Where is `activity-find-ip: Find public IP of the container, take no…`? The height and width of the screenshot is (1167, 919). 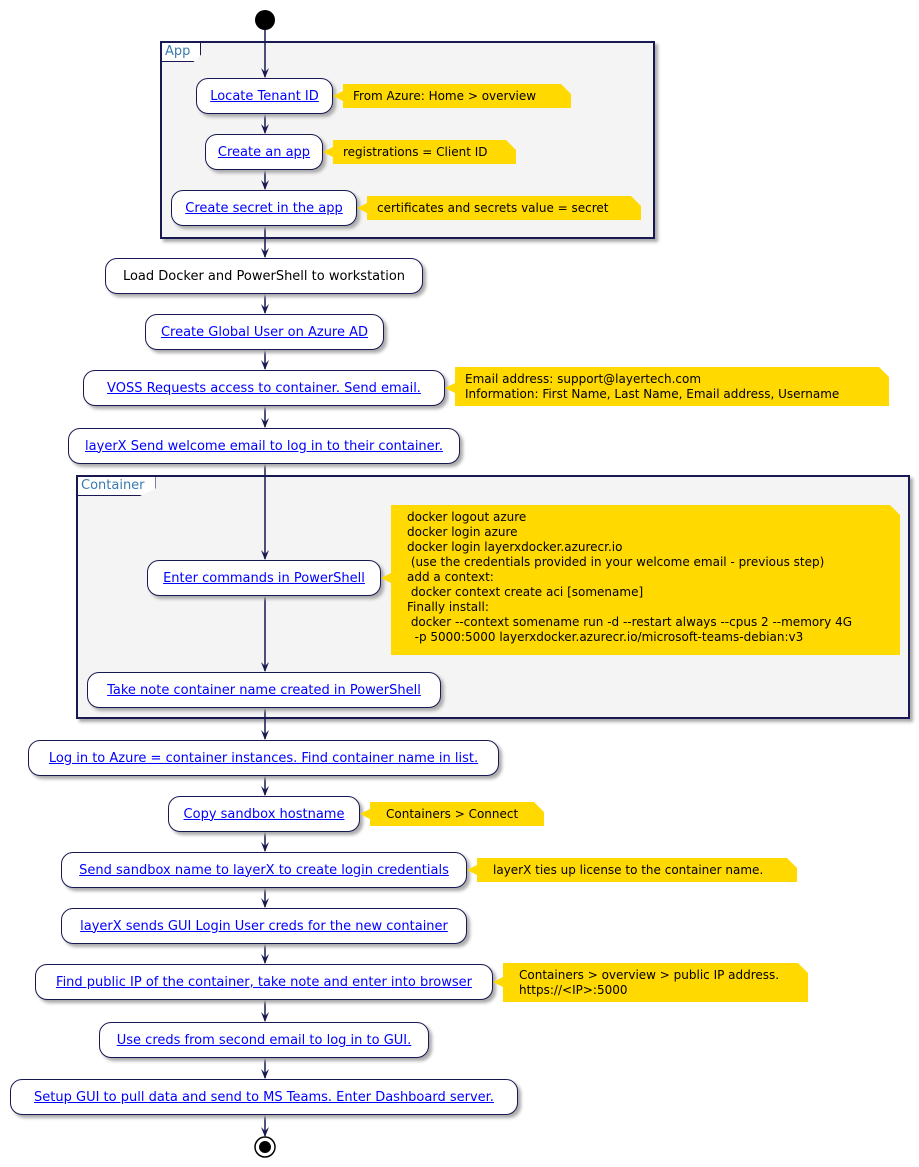
activity-find-ip: Find public IP of the container, take no… is located at coordinates (264, 982).